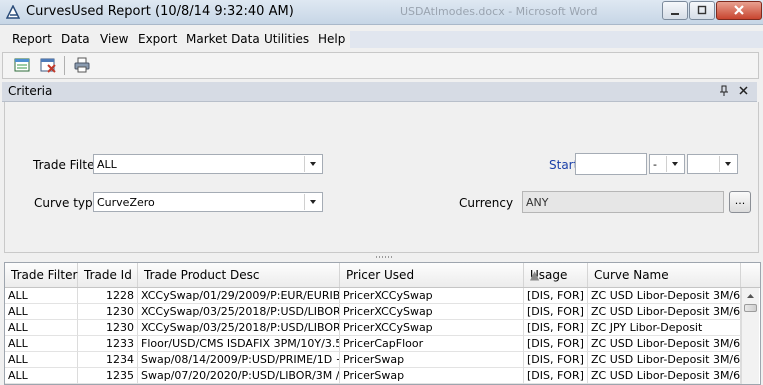  Describe the element at coordinates (664, 275) in the screenshot. I see `column-header-curve-name: Curve Name` at that location.